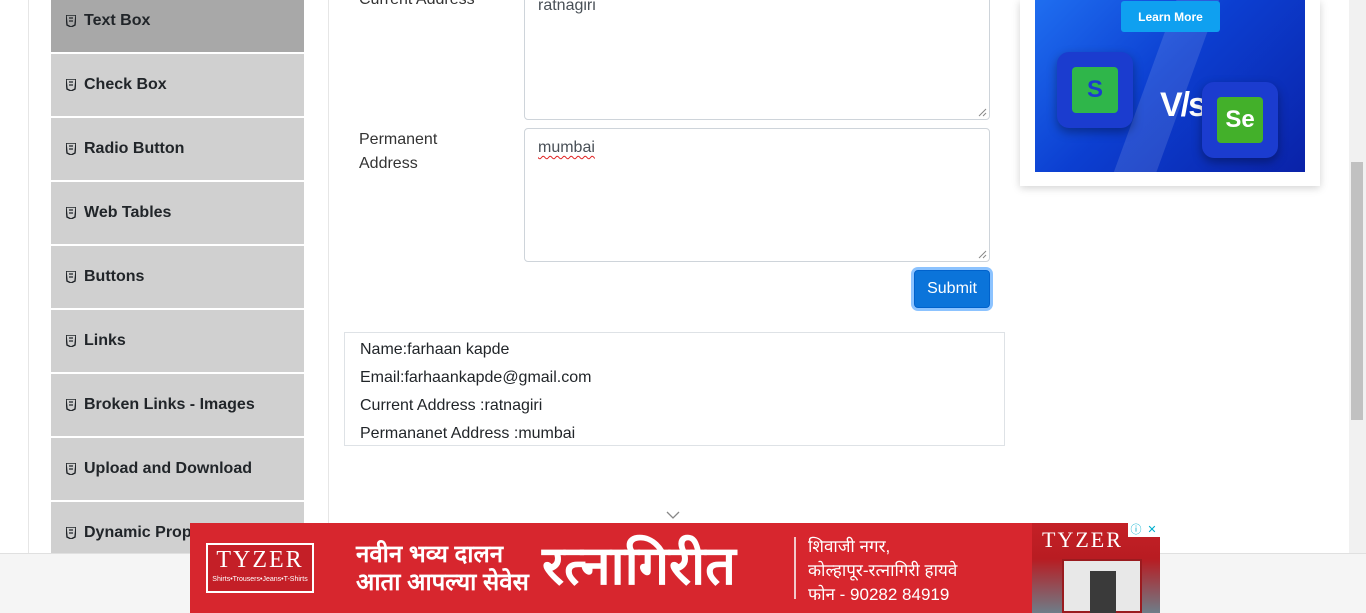 The image size is (1366, 613). Describe the element at coordinates (105, 340) in the screenshot. I see `sidebar-item-label: Links` at that location.